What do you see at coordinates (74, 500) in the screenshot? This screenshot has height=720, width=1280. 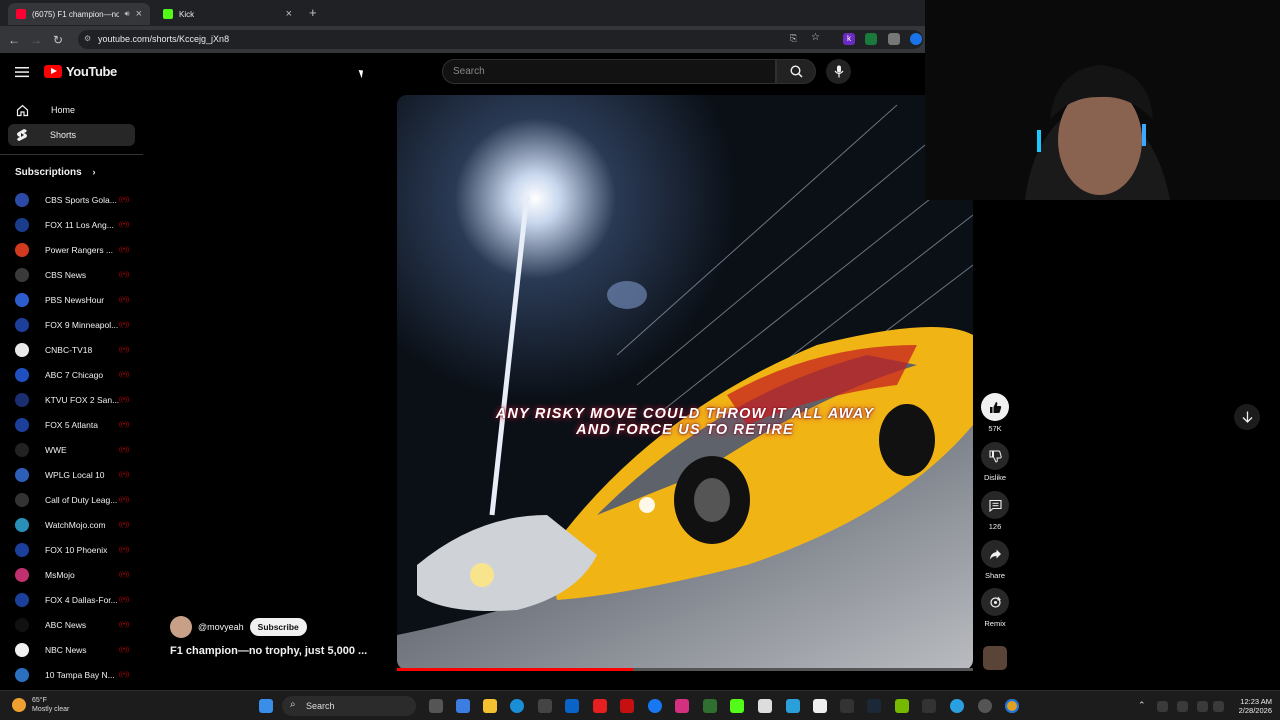 I see `subscription-item: Call of Duty Leag... ((•))` at bounding box center [74, 500].